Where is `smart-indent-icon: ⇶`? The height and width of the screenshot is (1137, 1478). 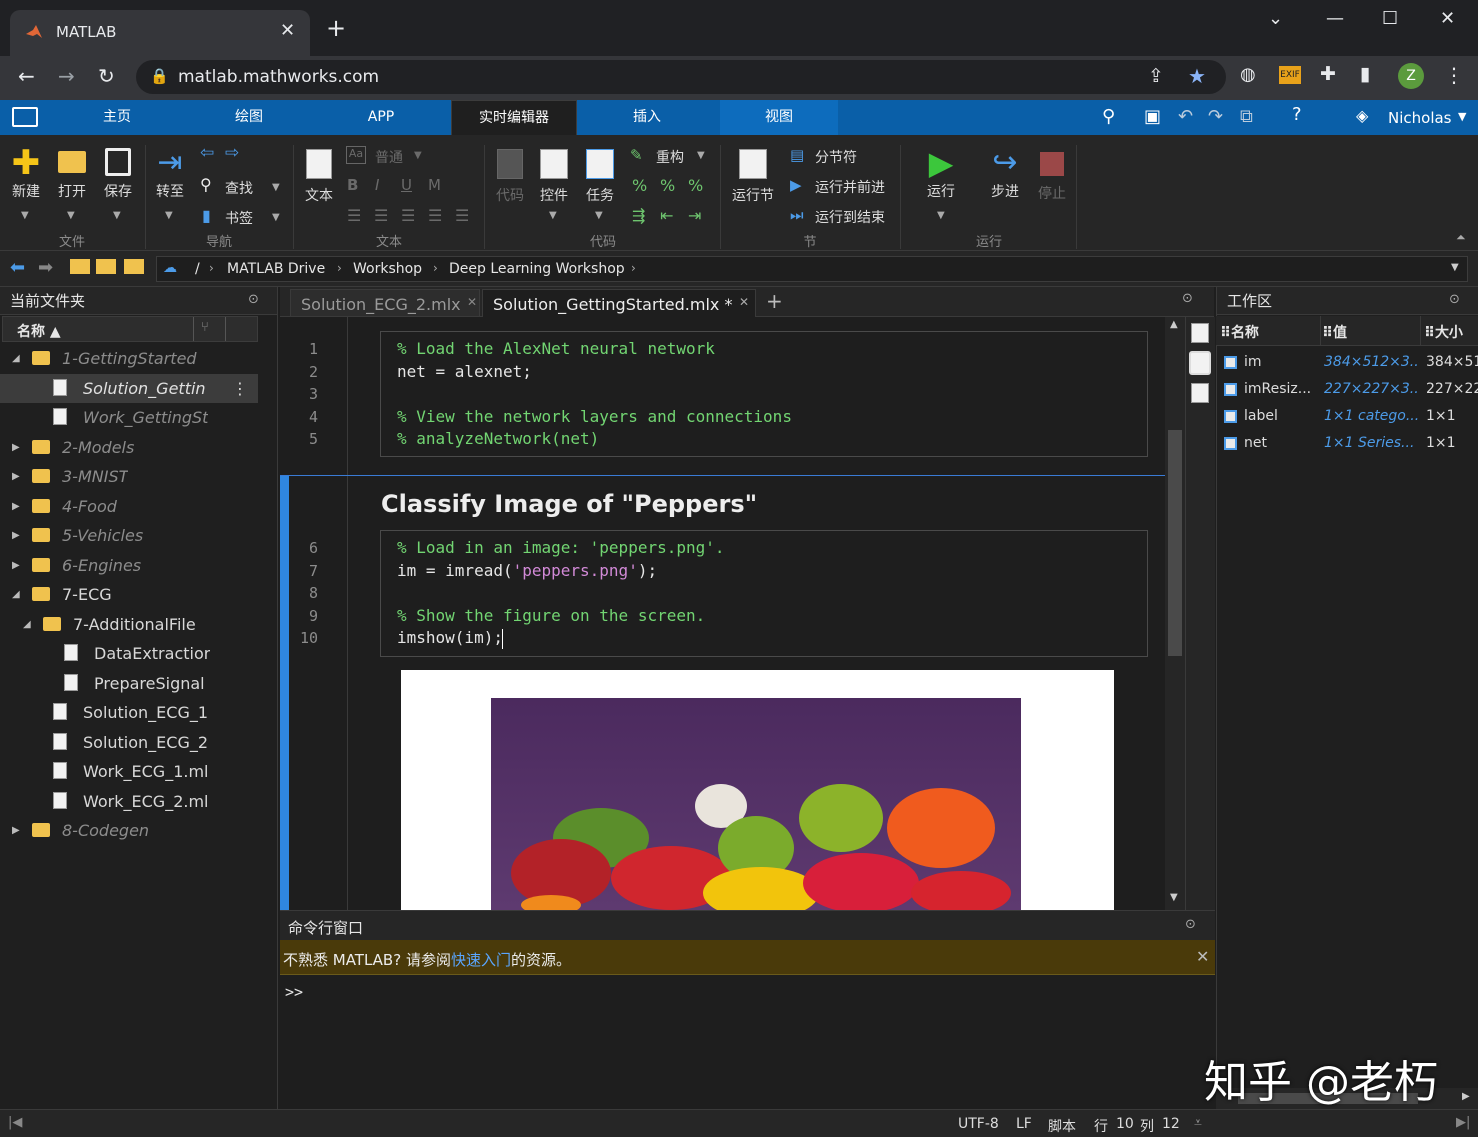
smart-indent-icon: ⇶ is located at coordinates (638, 215).